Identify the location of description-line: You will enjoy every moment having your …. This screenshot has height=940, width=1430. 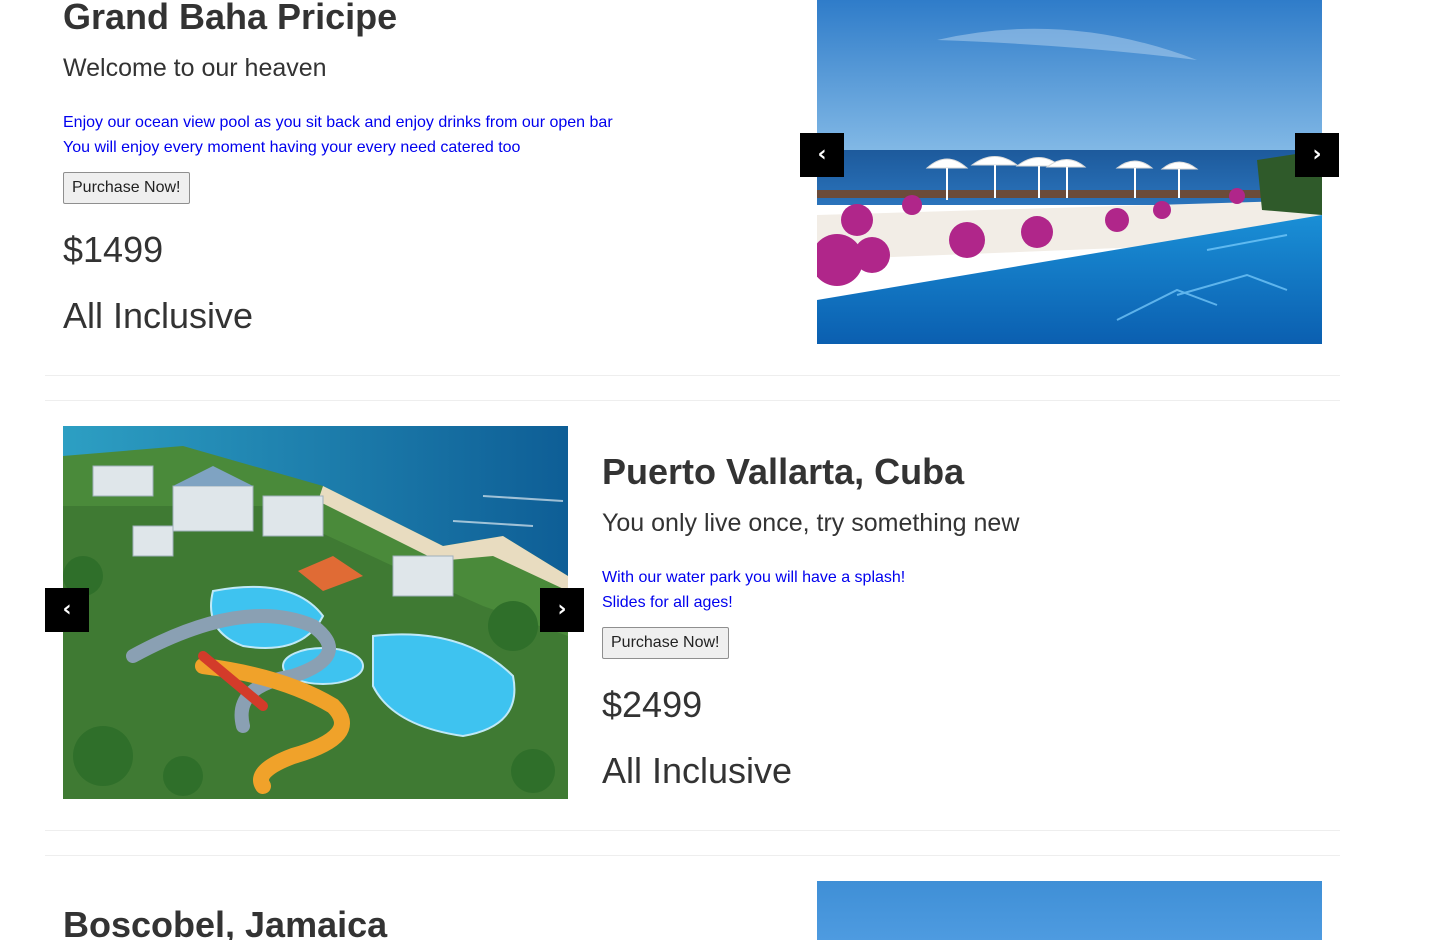
(292, 147).